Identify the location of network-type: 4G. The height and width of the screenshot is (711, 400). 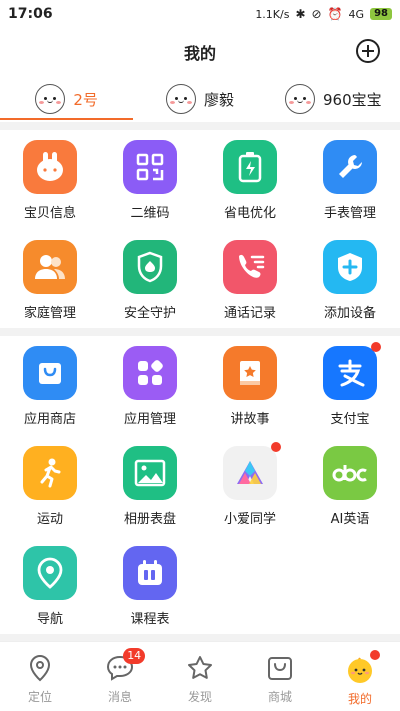
(356, 14).